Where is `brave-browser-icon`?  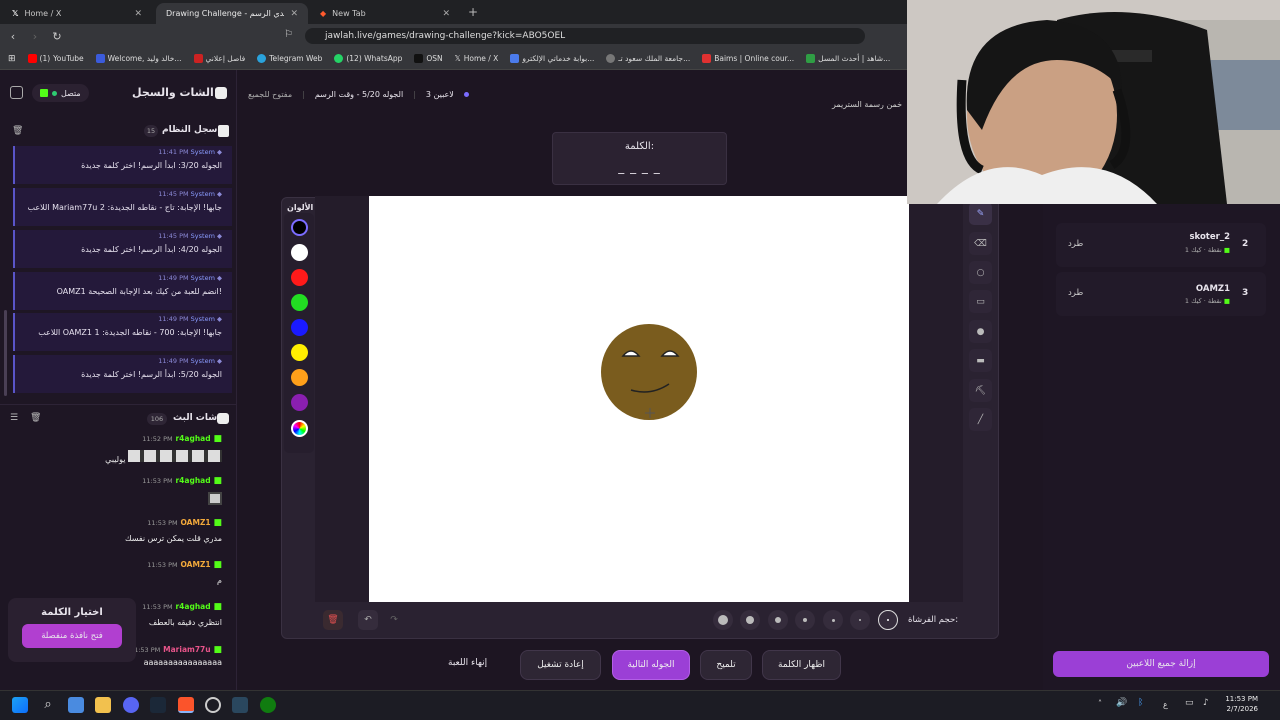
brave-browser-icon is located at coordinates (186, 705).